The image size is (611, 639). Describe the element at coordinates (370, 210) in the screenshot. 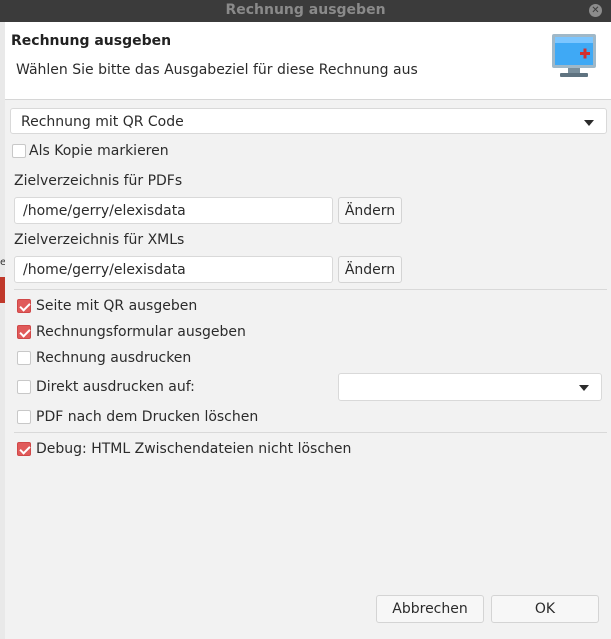

I see `change-pdf-dir-button: Ändern` at that location.